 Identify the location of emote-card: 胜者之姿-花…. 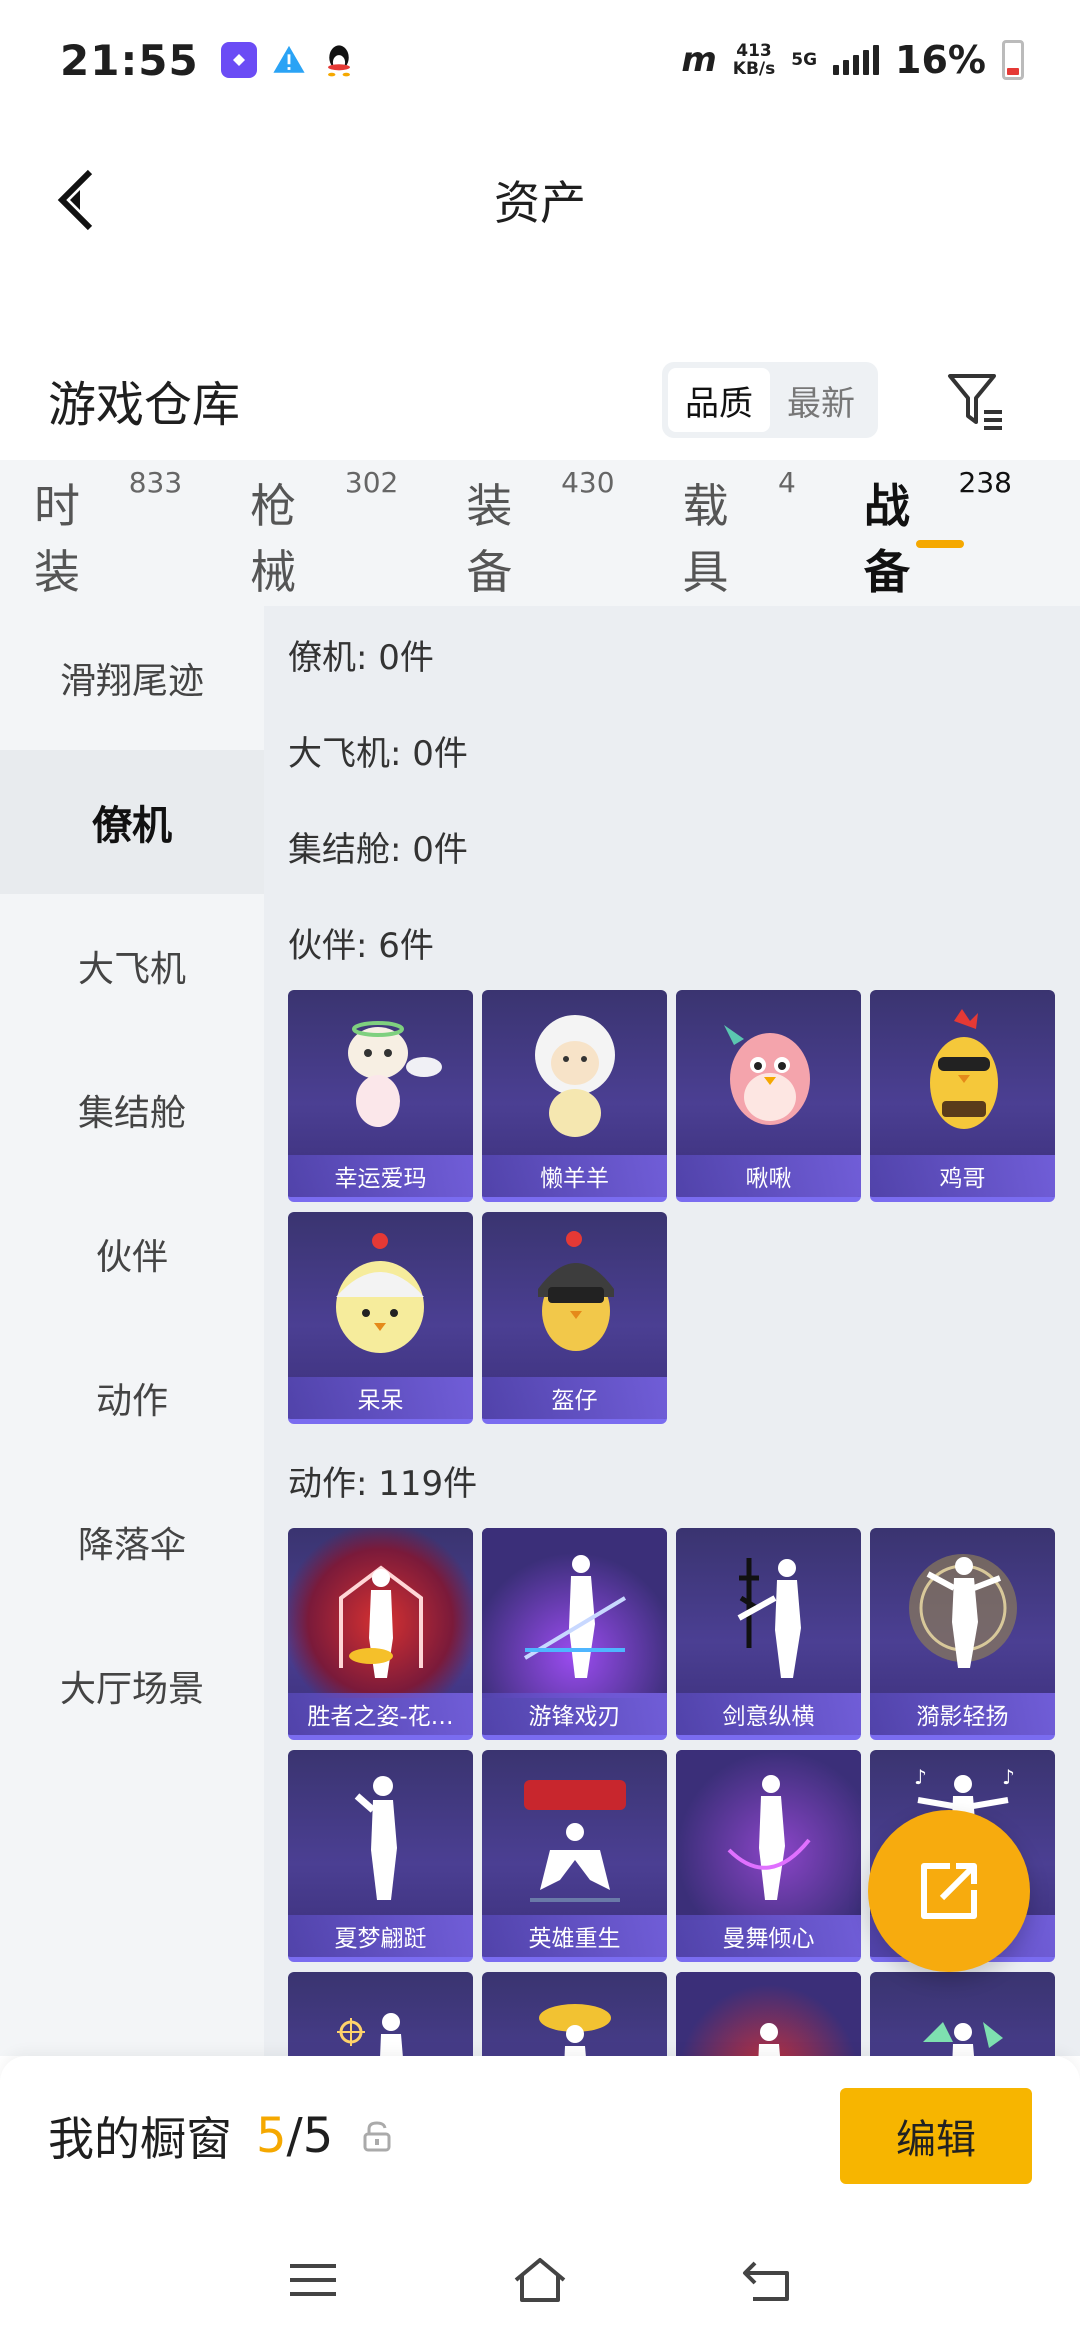
(380, 1634).